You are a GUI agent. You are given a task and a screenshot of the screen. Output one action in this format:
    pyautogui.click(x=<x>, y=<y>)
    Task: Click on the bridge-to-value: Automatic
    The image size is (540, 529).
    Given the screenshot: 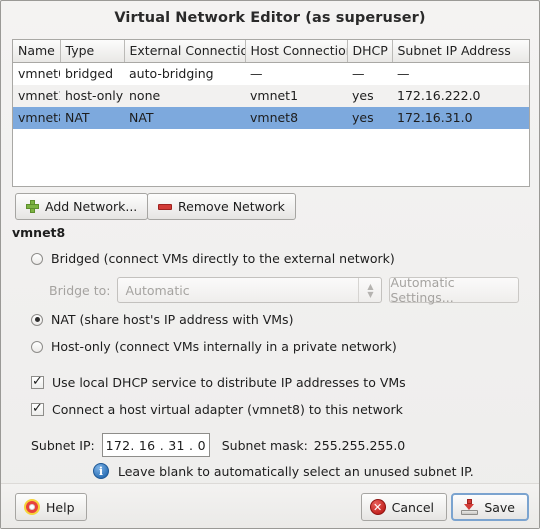 What is the action you would take?
    pyautogui.click(x=157, y=290)
    